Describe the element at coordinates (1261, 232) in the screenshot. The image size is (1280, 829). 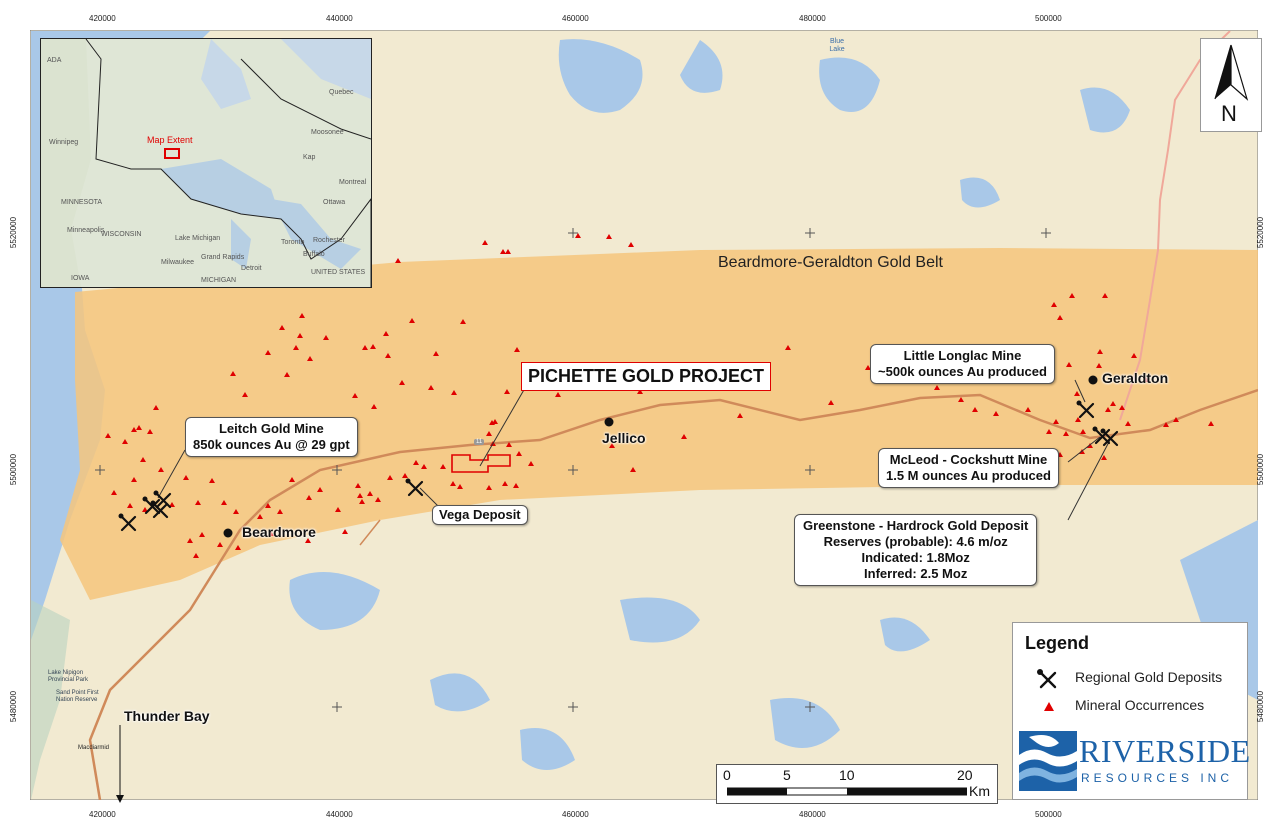
I see `coord-right-5520000: 5520000` at that location.